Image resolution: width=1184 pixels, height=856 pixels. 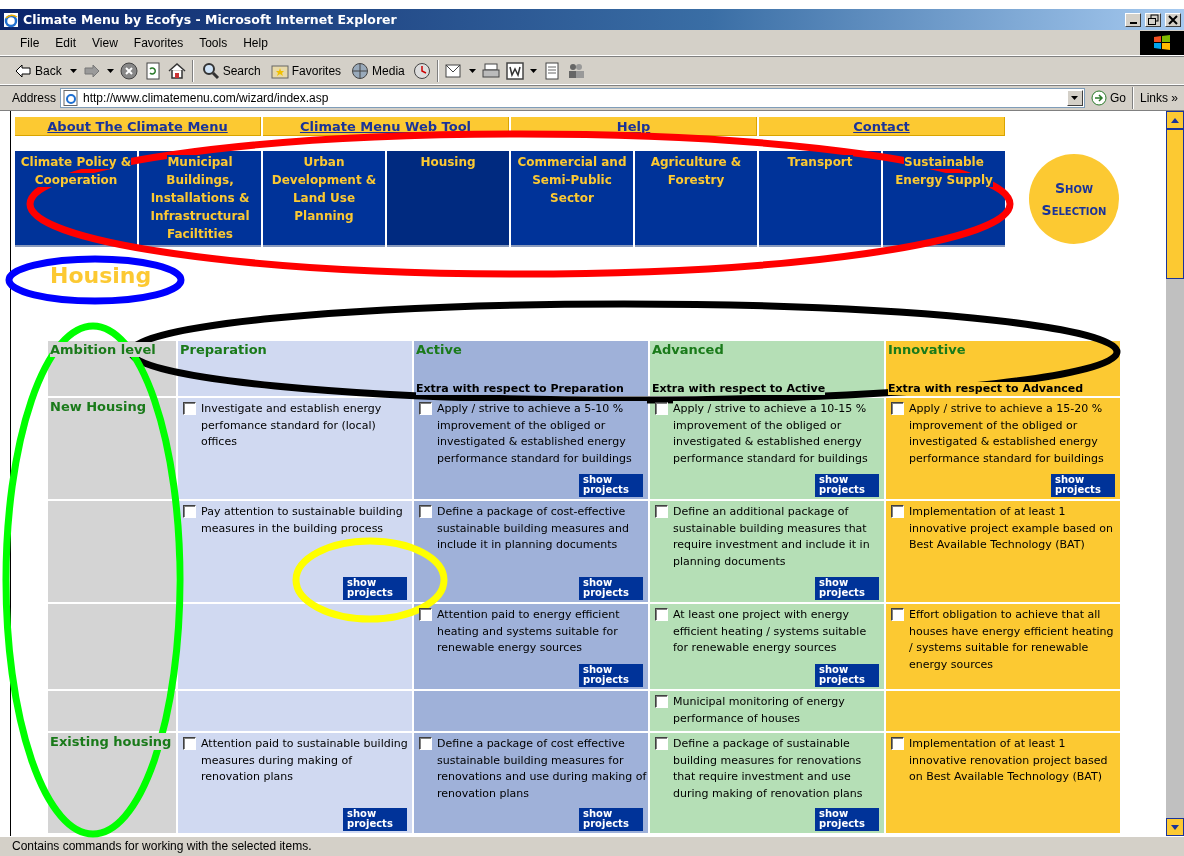 I want to click on header-title: Preparation, so click(x=223, y=349).